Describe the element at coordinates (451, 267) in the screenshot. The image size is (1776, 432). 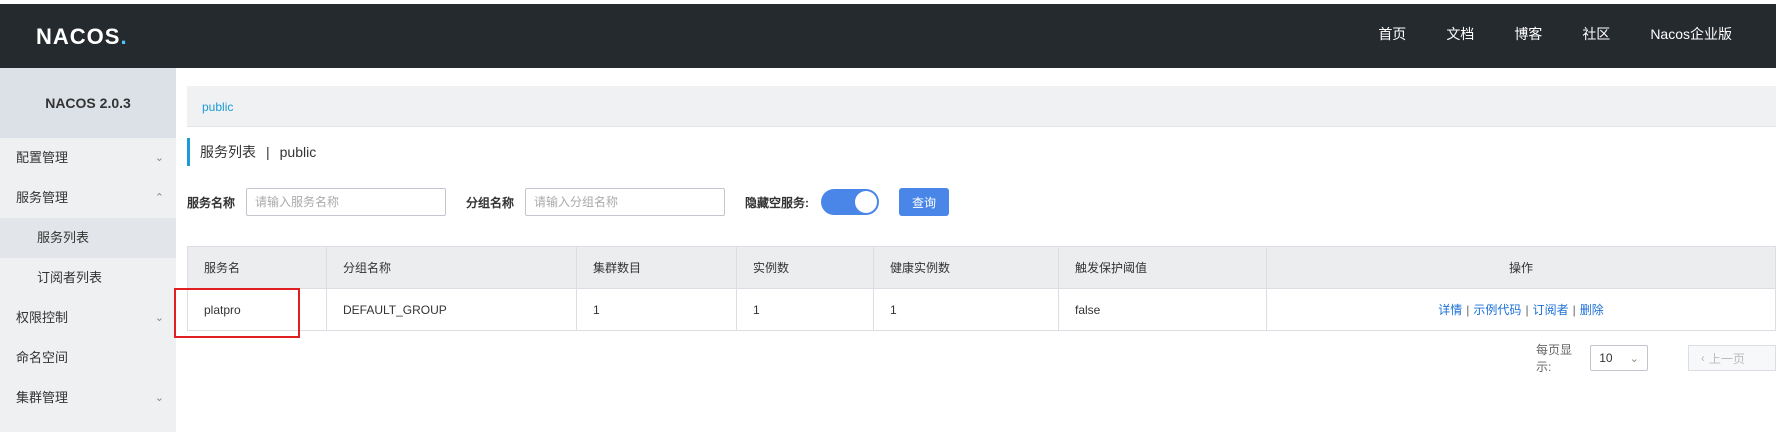
I see `col-group-name: 分组名称` at that location.